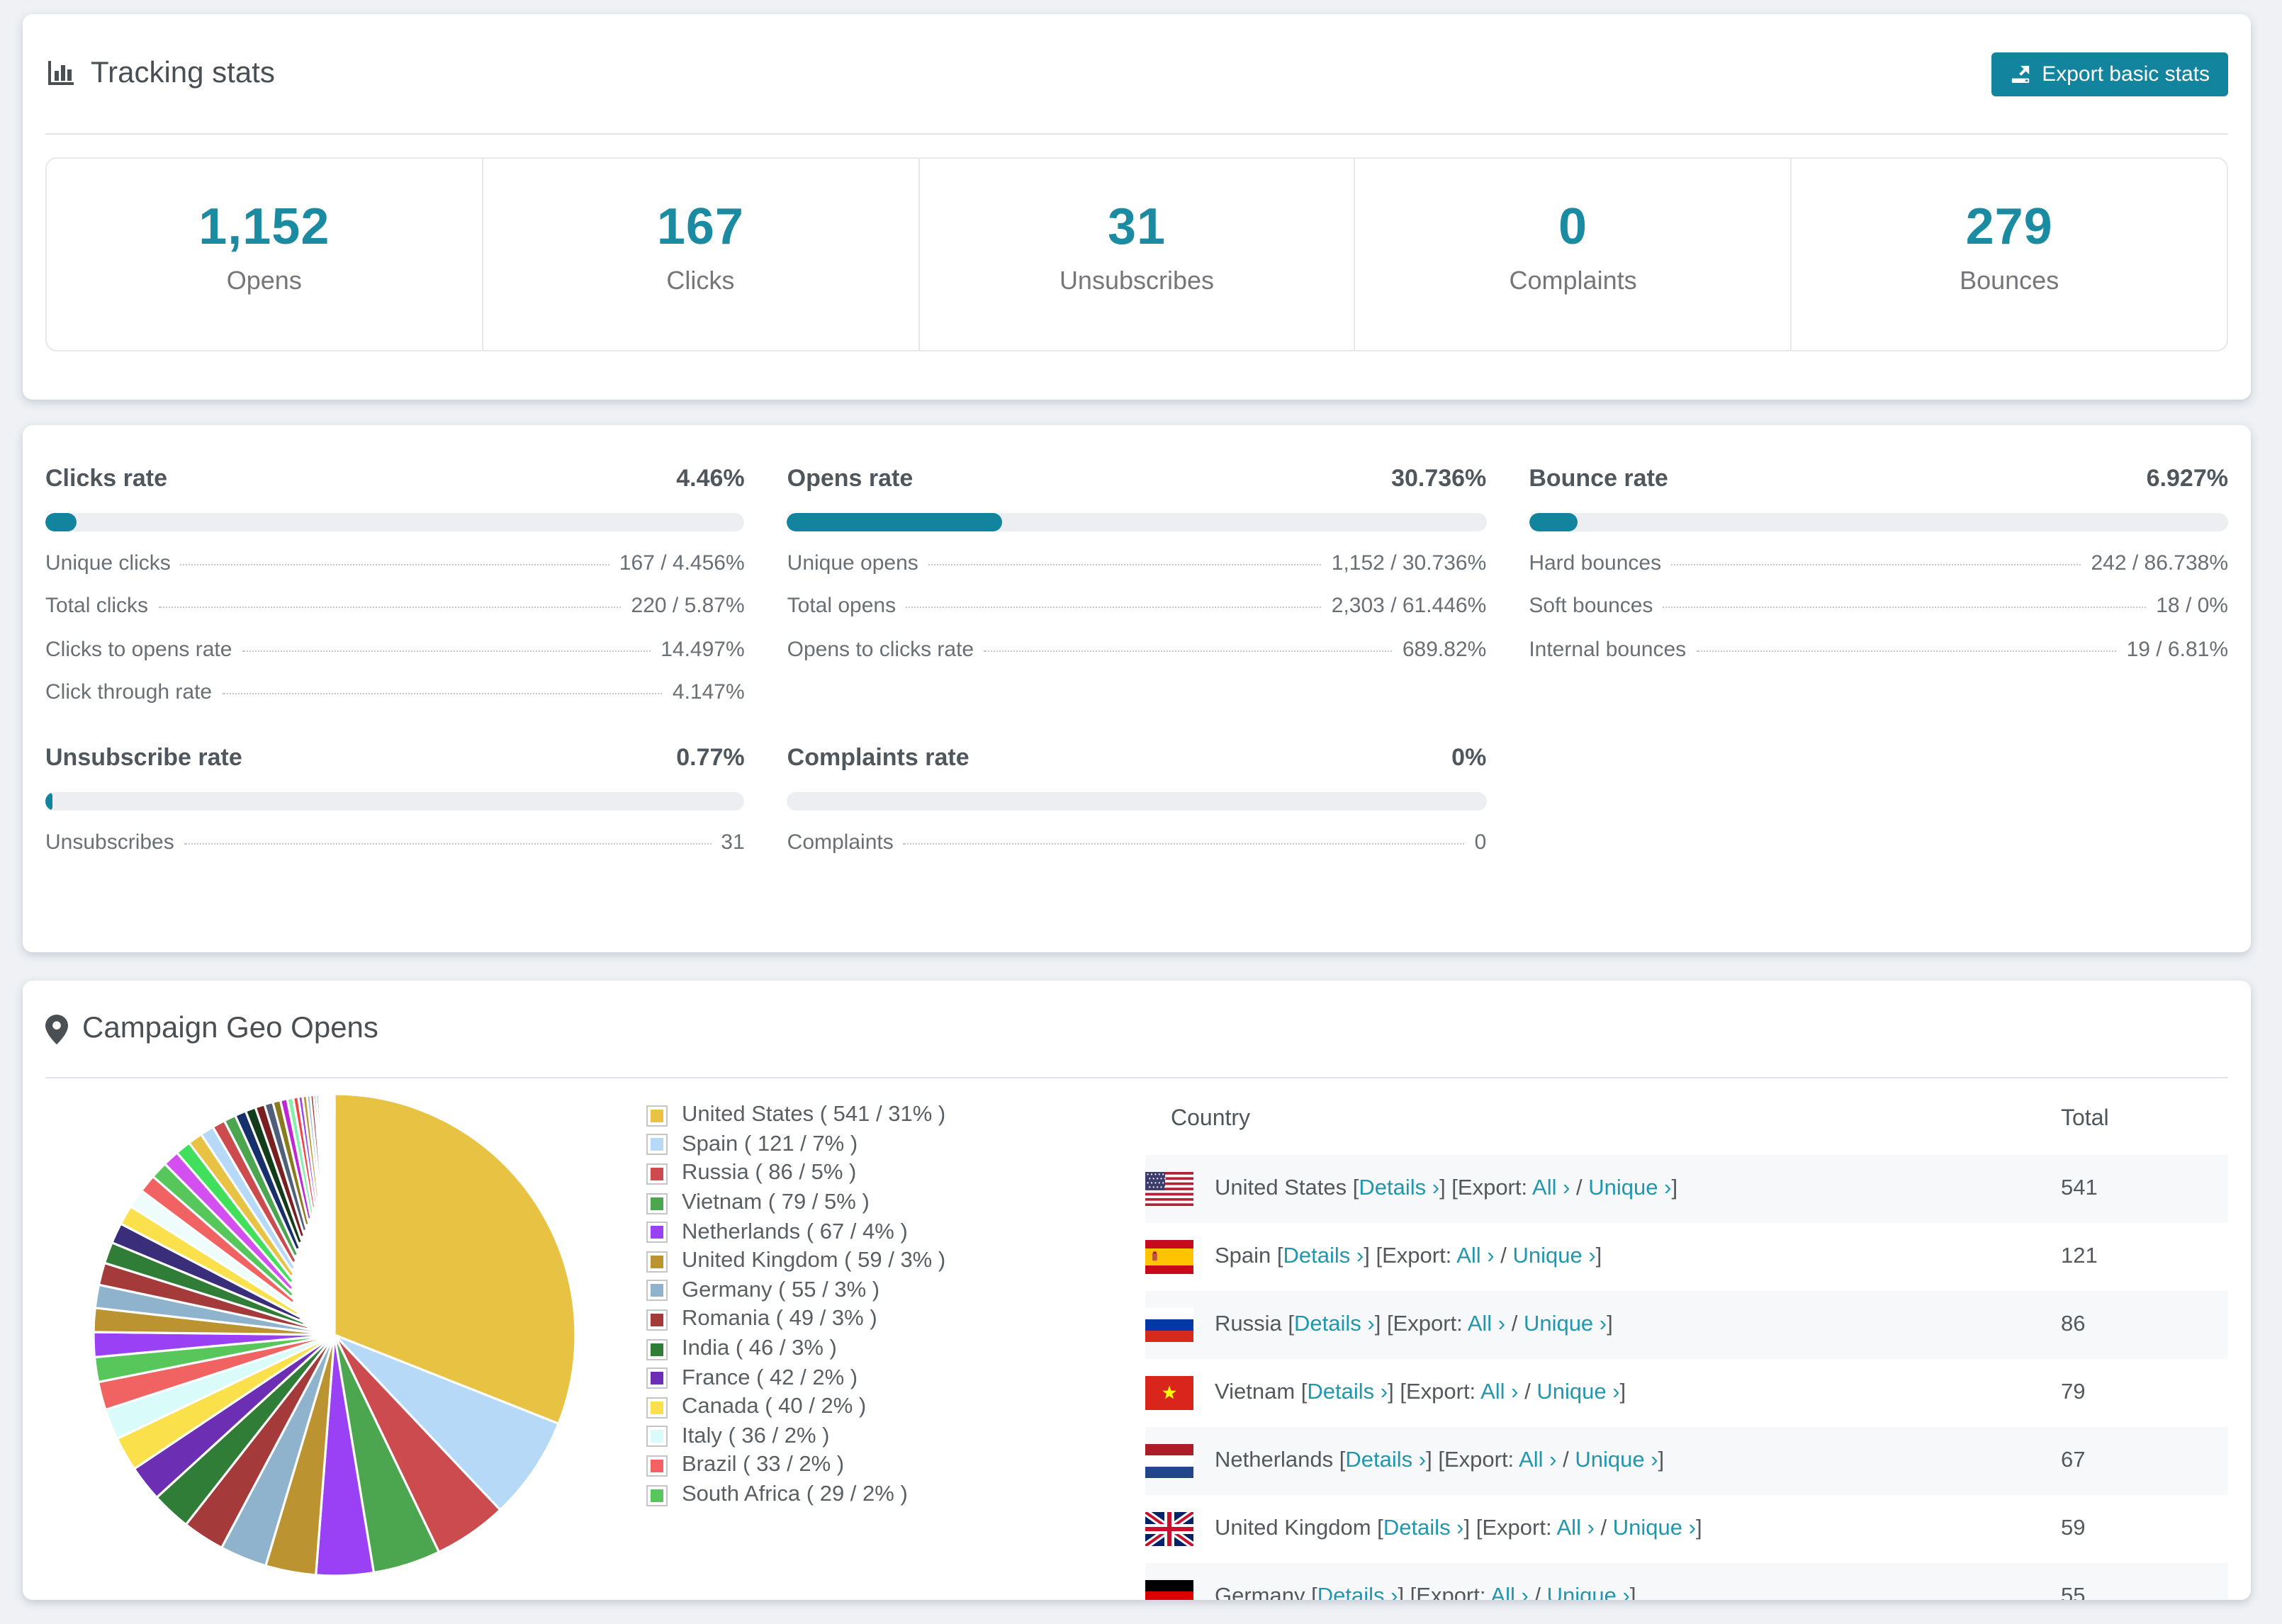 This screenshot has height=1624, width=2282. Describe the element at coordinates (781, 1290) in the screenshot. I see `legend-label: Germany ( 55 / 3% )` at that location.